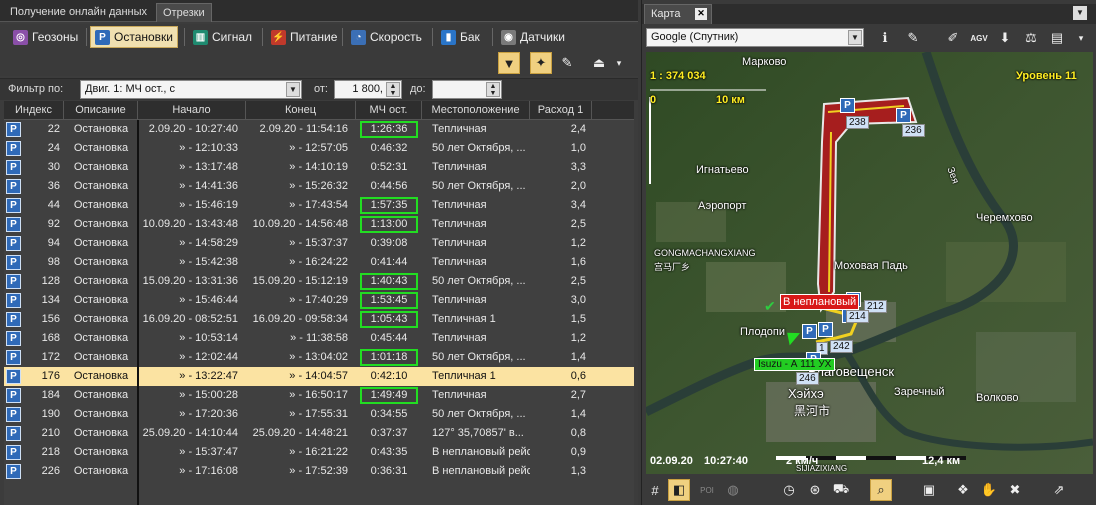  Describe the element at coordinates (953, 38) in the screenshot. I see `pencil-icon: ✐` at that location.